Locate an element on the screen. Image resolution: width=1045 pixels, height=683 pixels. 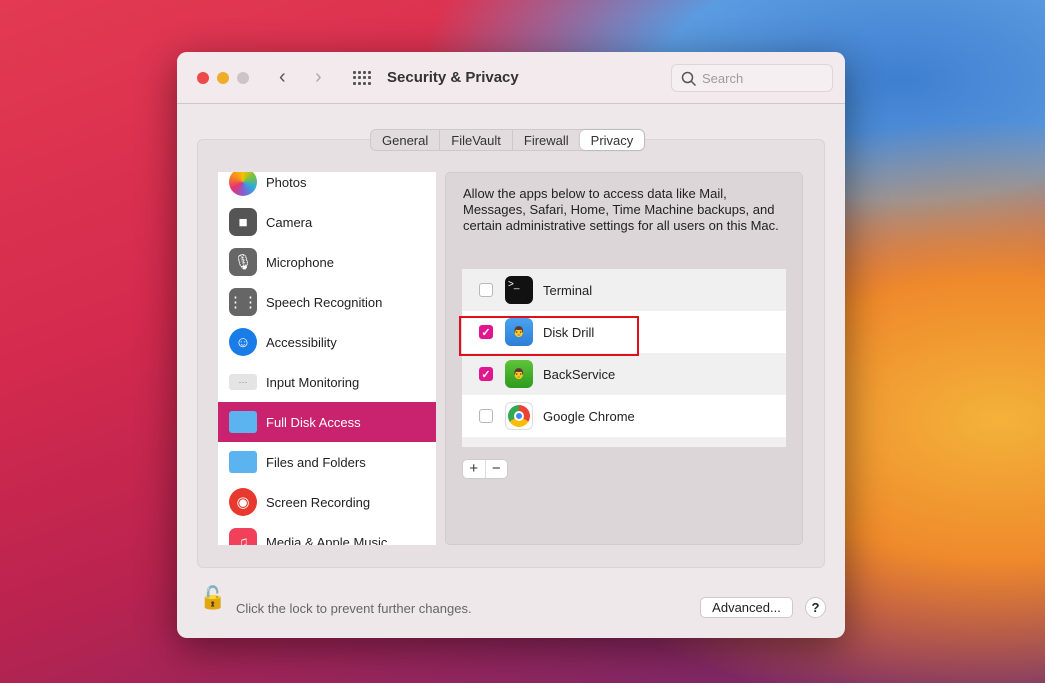
sidebar-item-label: Accessibility is located at coordinates (301, 342).